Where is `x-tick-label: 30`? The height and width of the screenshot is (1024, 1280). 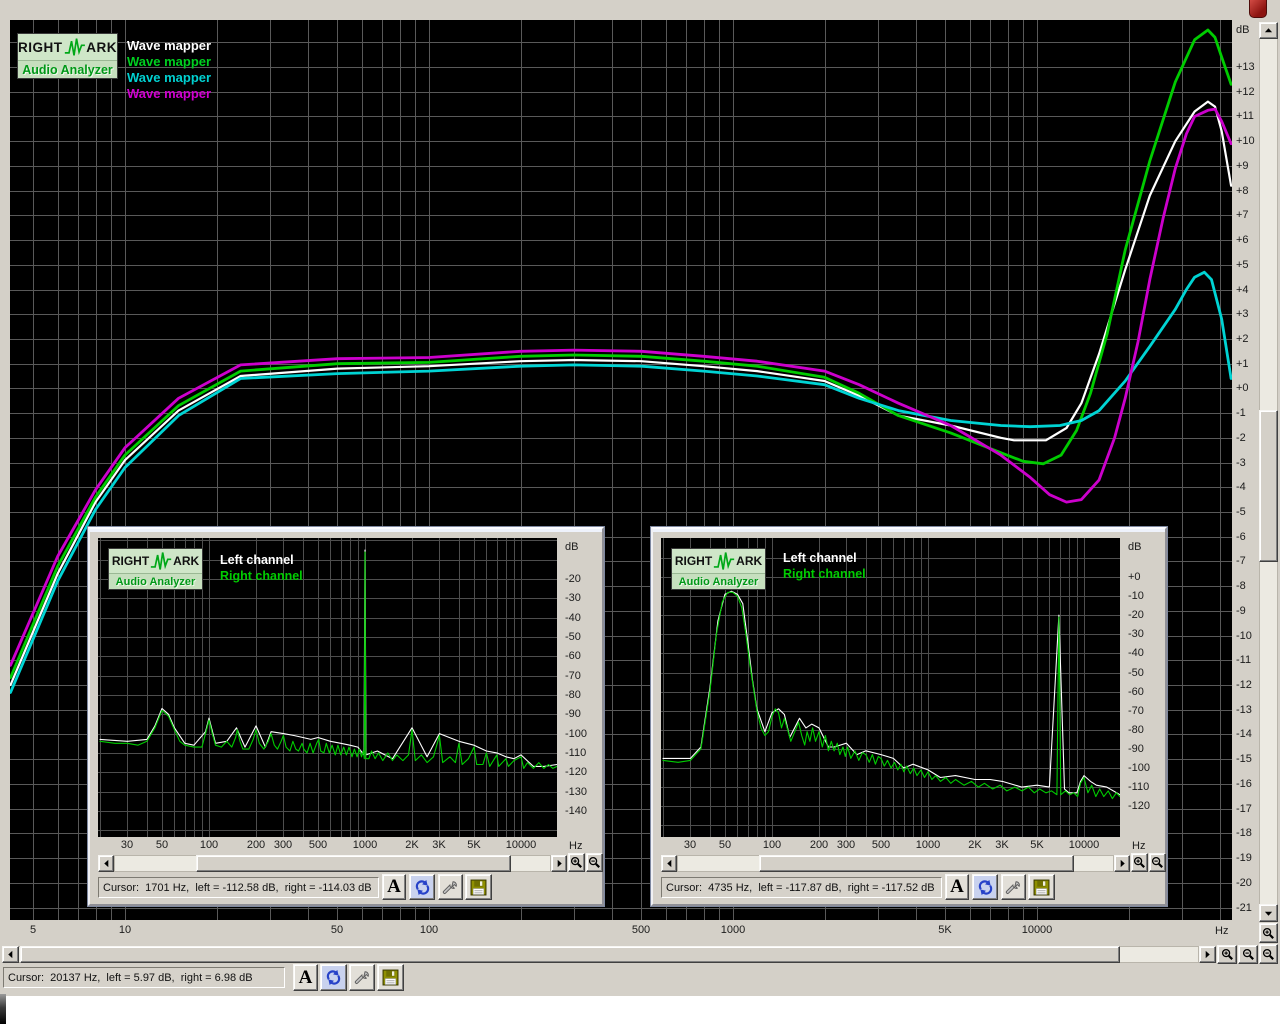 x-tick-label: 30 is located at coordinates (127, 845).